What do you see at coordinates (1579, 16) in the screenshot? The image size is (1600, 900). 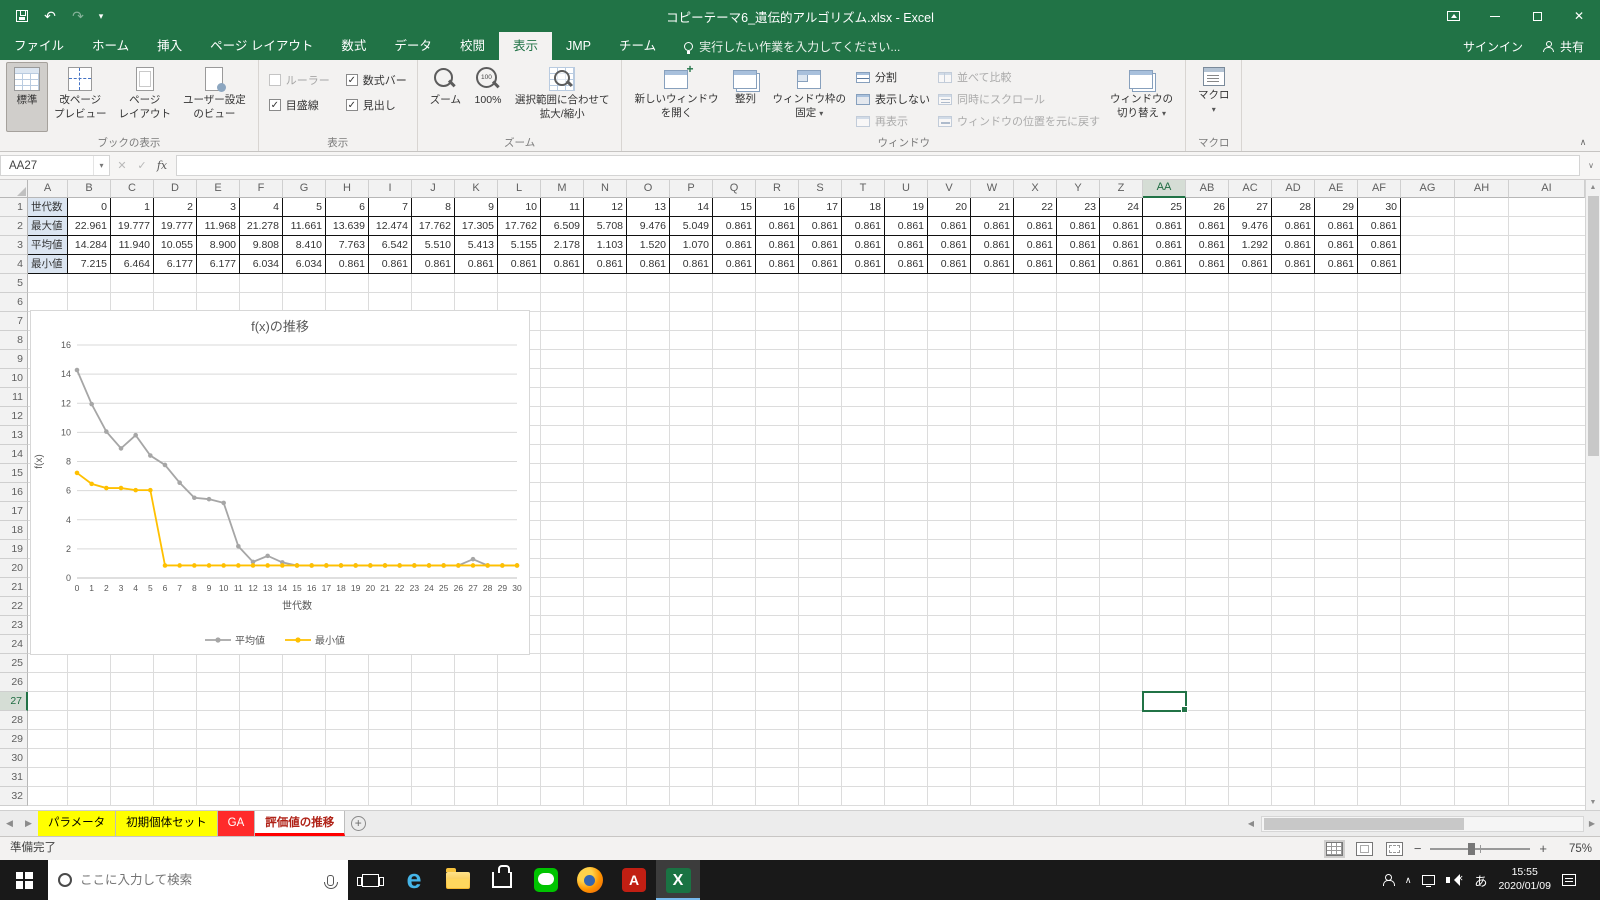 I see `close-button: ✕` at bounding box center [1579, 16].